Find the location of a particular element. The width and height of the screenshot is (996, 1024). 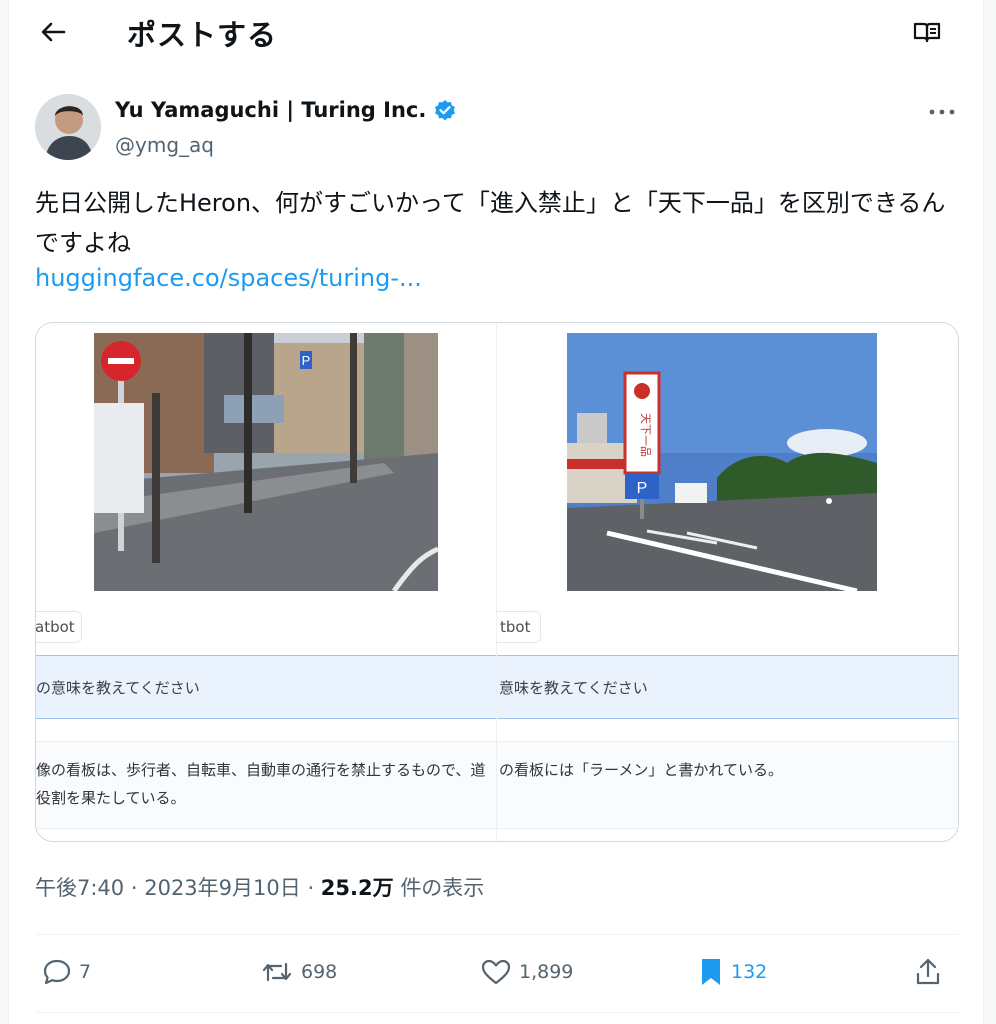

author-name: Yu Yamaguchi | Turing Inc. is located at coordinates (270, 110).